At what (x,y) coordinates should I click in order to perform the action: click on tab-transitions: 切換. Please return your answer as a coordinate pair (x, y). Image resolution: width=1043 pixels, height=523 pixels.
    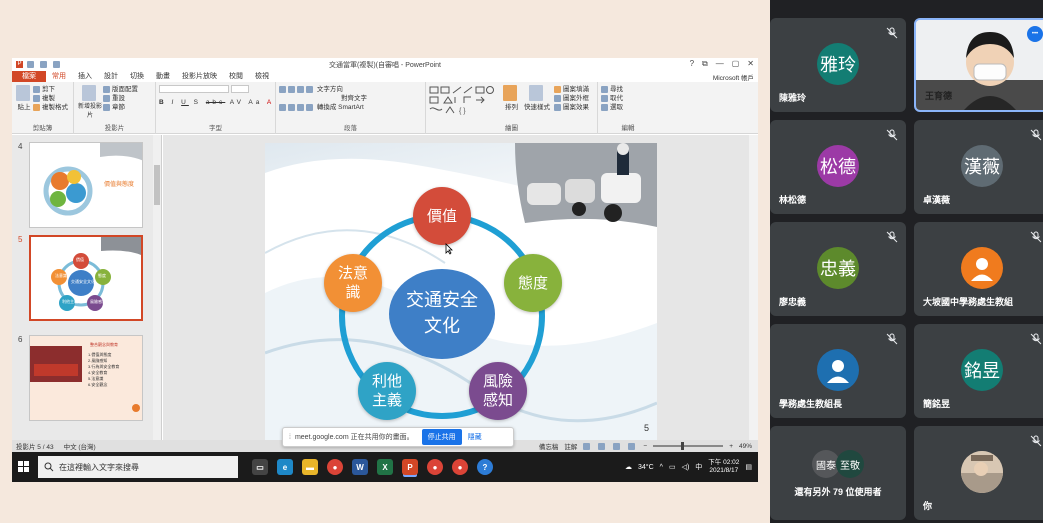
    Looking at the image, I should click on (137, 76).